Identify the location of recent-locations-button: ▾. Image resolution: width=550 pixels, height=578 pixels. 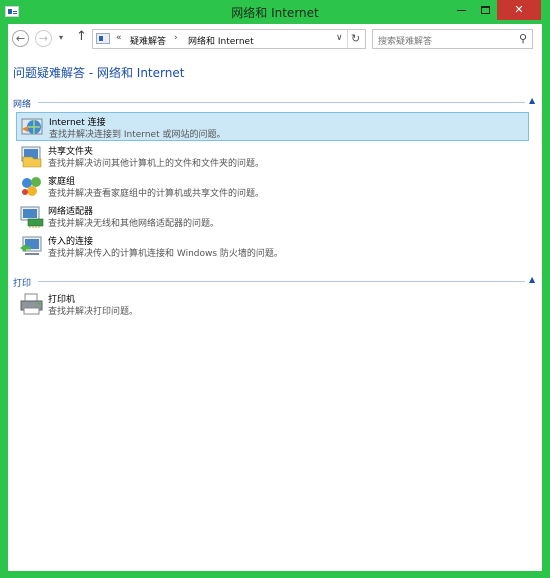
(61, 37).